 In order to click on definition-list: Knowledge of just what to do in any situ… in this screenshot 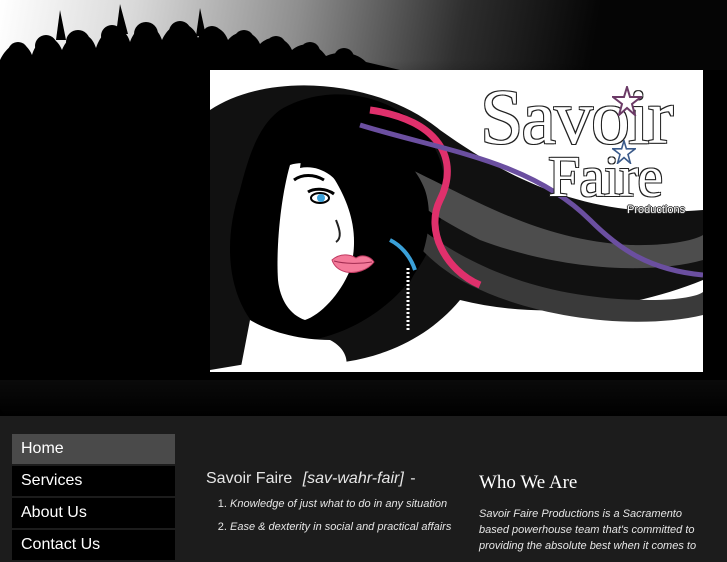, I will do `click(337, 515)`.